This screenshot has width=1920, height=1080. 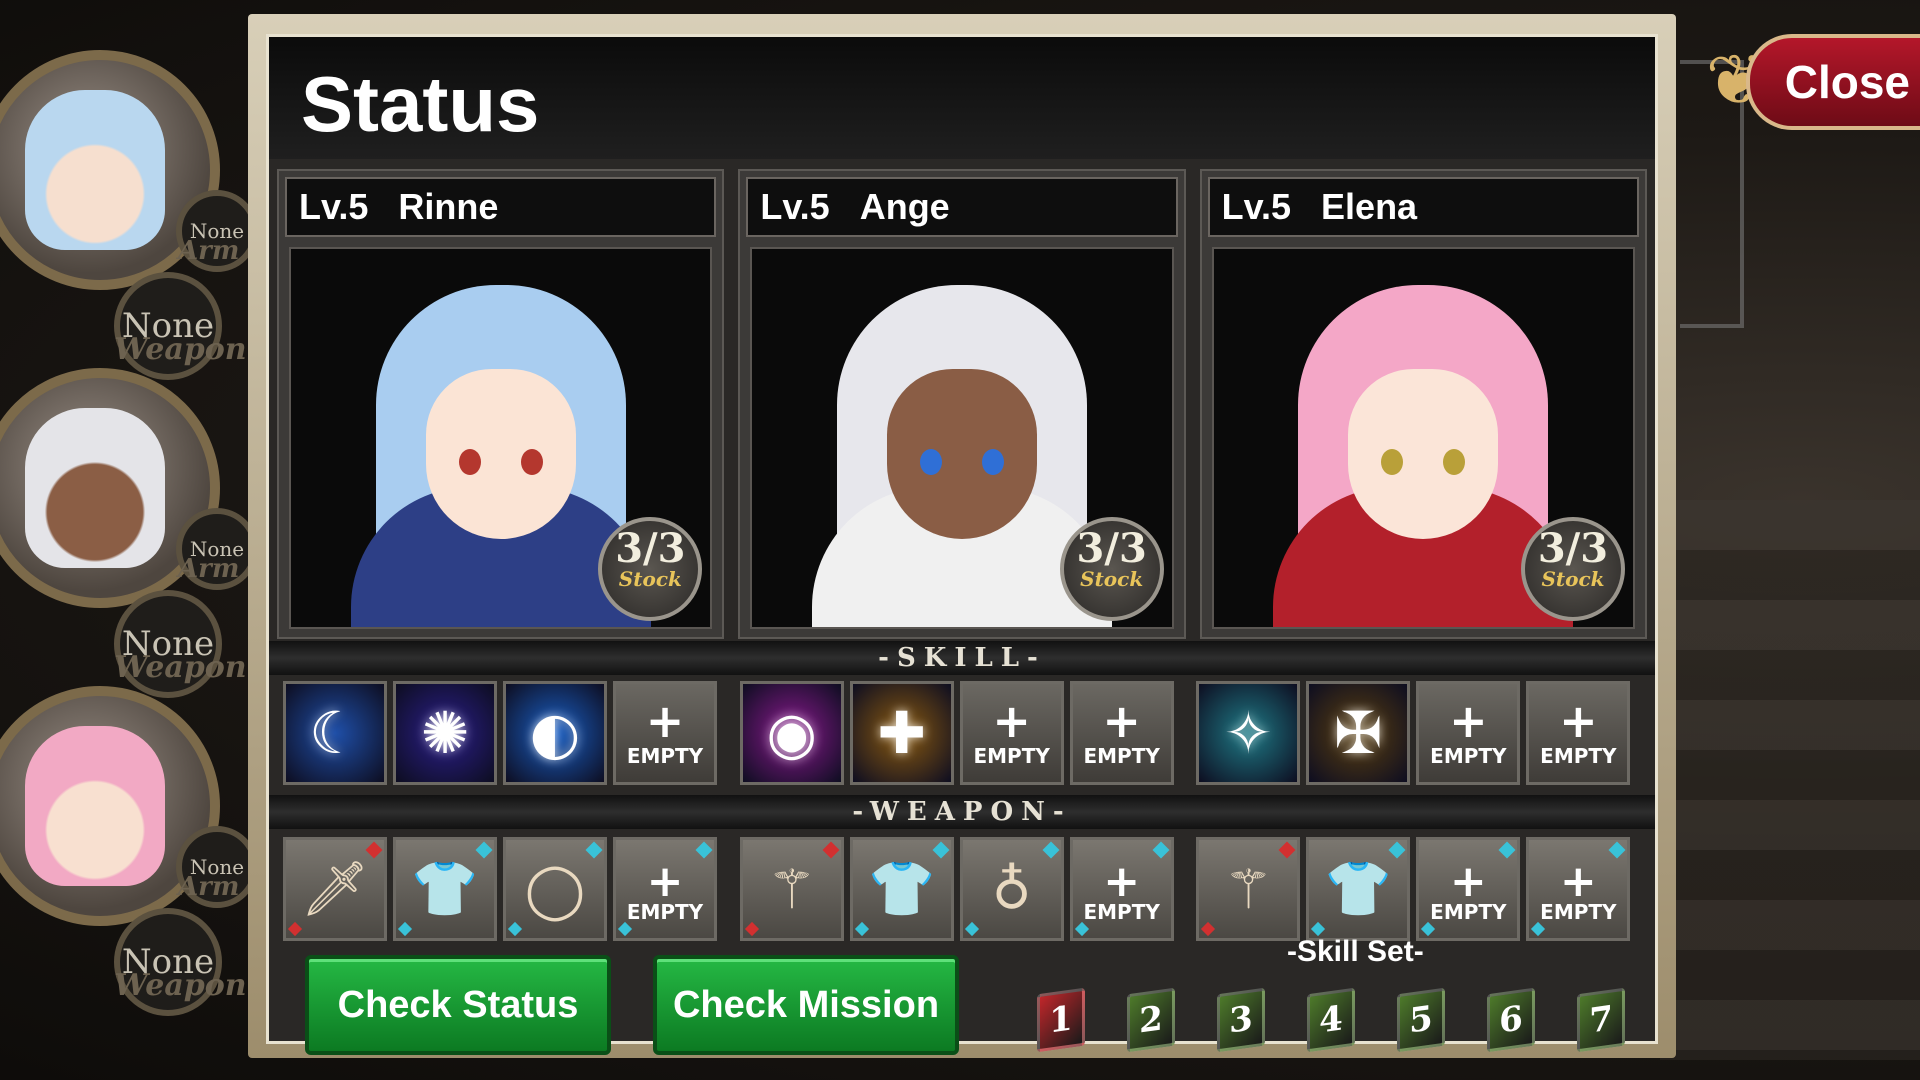 What do you see at coordinates (962, 438) in the screenshot?
I see `character-portrait: 3/3 Stock` at bounding box center [962, 438].